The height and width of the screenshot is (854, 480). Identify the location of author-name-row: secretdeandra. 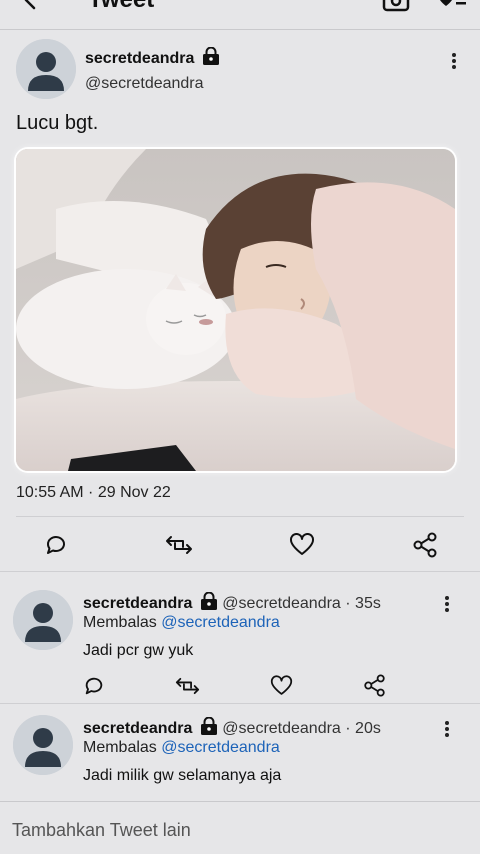
(152, 58).